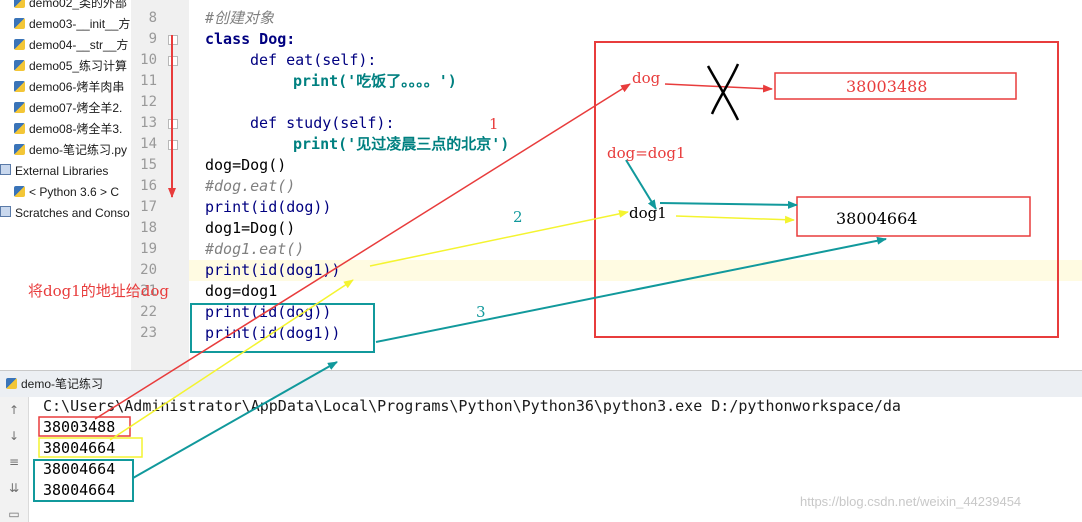  Describe the element at coordinates (90, 447) in the screenshot. I see `output-box-yellow` at that location.